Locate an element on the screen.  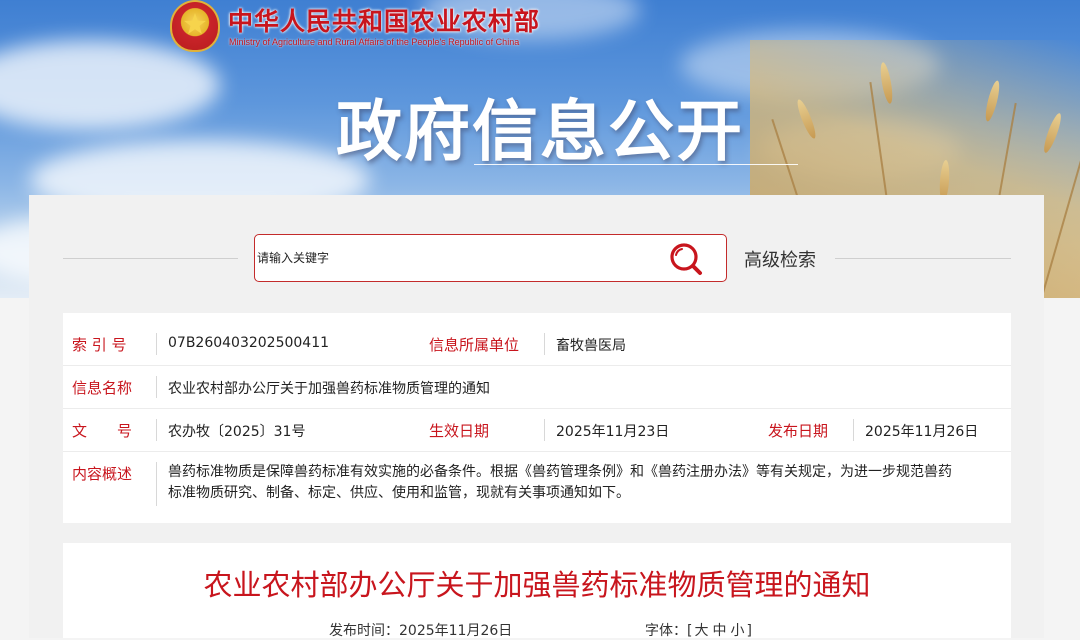
font-size-small-button: 小 is located at coordinates (737, 631).